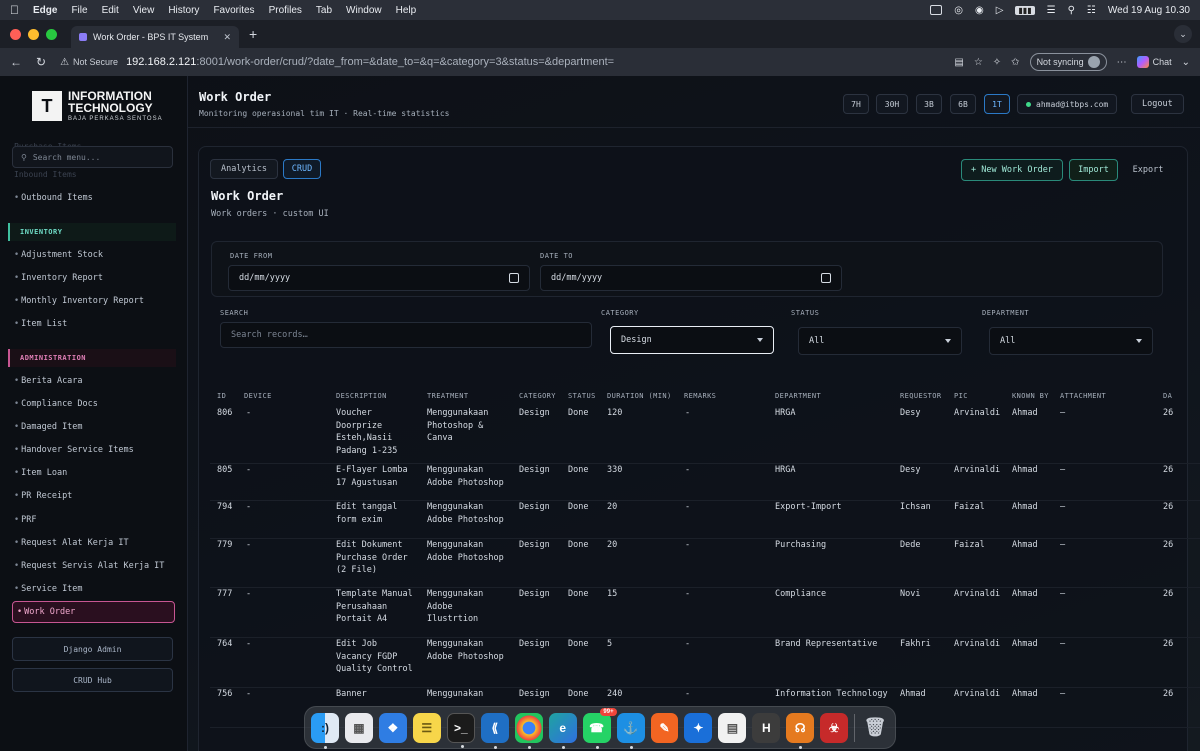 This screenshot has height=751, width=1200. I want to click on record-icon: ◉, so click(979, 10).